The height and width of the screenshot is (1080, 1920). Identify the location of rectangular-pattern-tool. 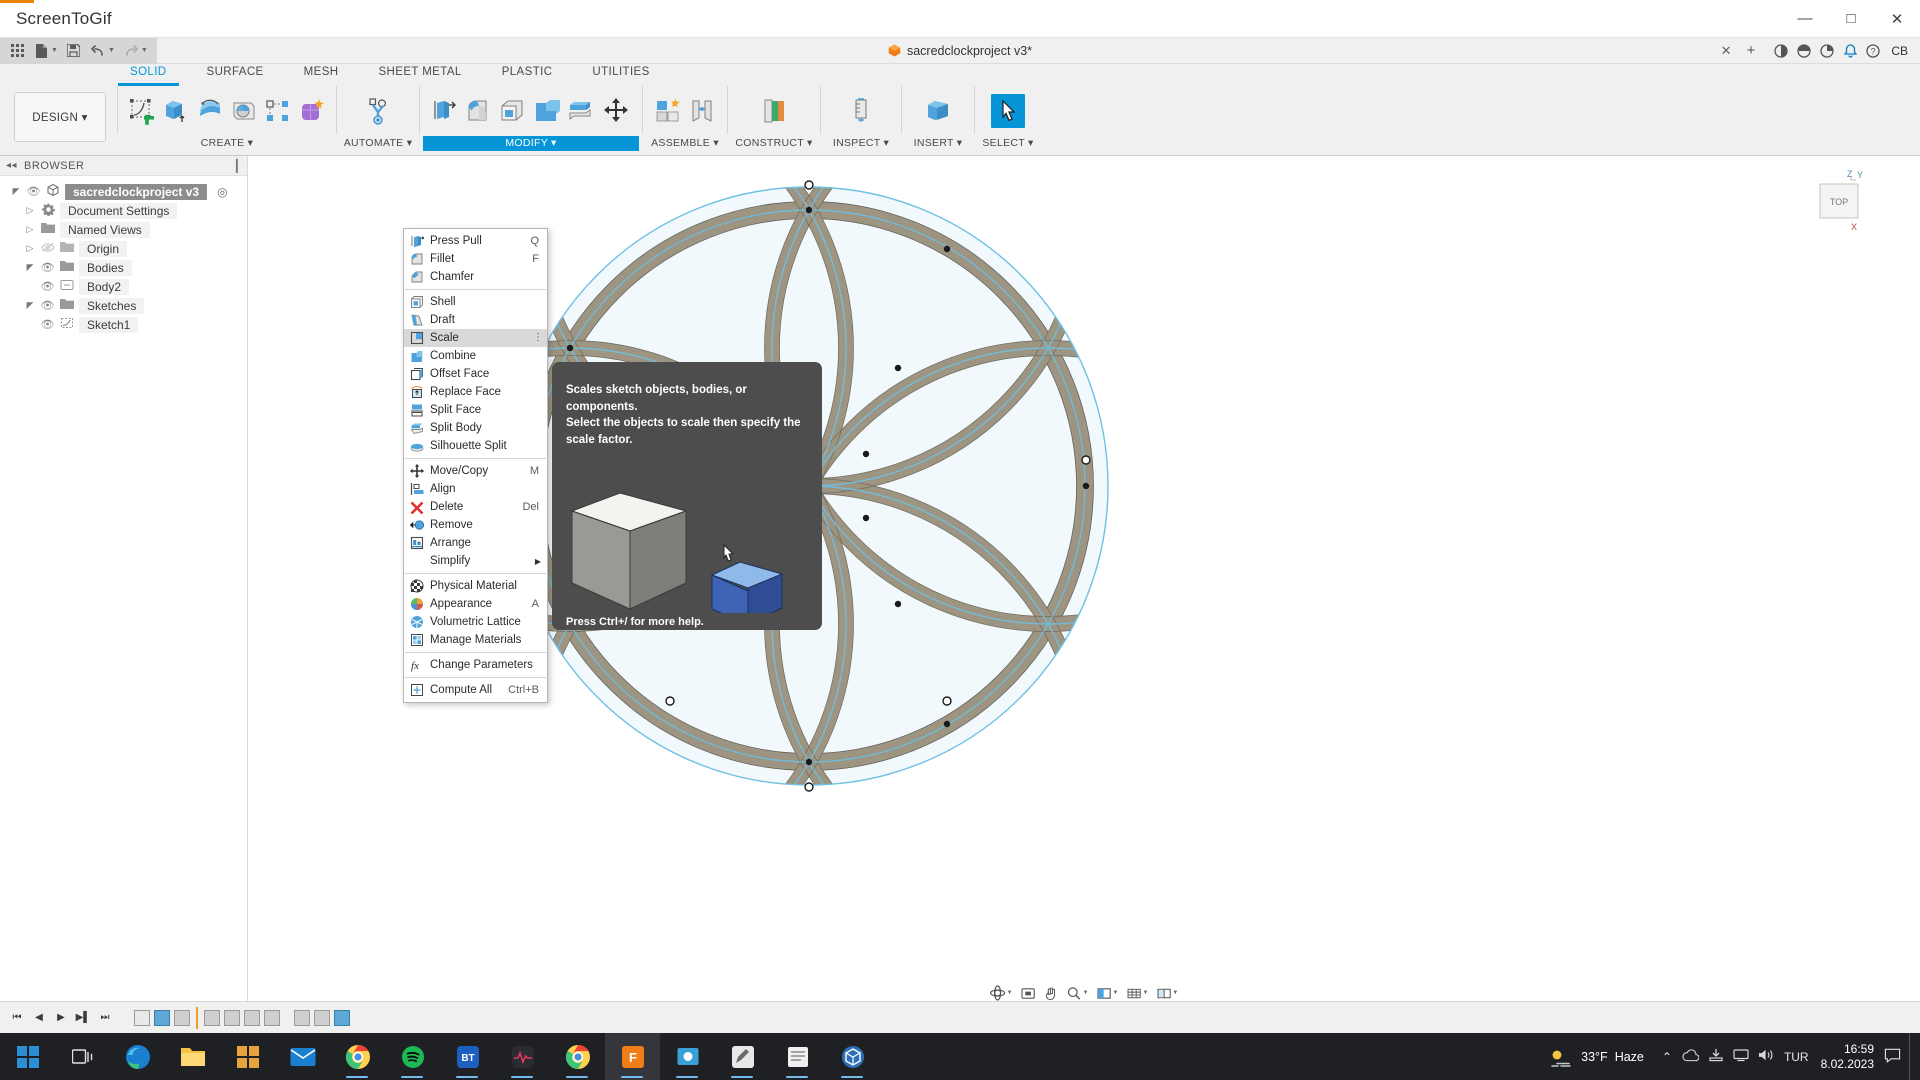
(278, 111).